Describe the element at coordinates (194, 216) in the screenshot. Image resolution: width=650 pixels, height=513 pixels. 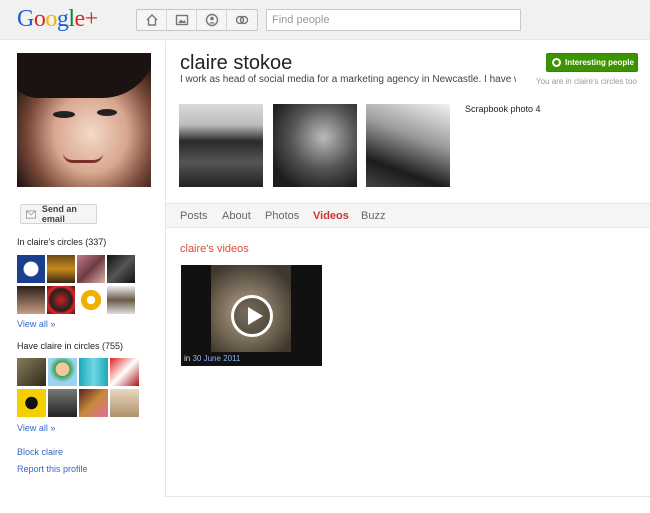
I see `tab-posts: Posts` at that location.